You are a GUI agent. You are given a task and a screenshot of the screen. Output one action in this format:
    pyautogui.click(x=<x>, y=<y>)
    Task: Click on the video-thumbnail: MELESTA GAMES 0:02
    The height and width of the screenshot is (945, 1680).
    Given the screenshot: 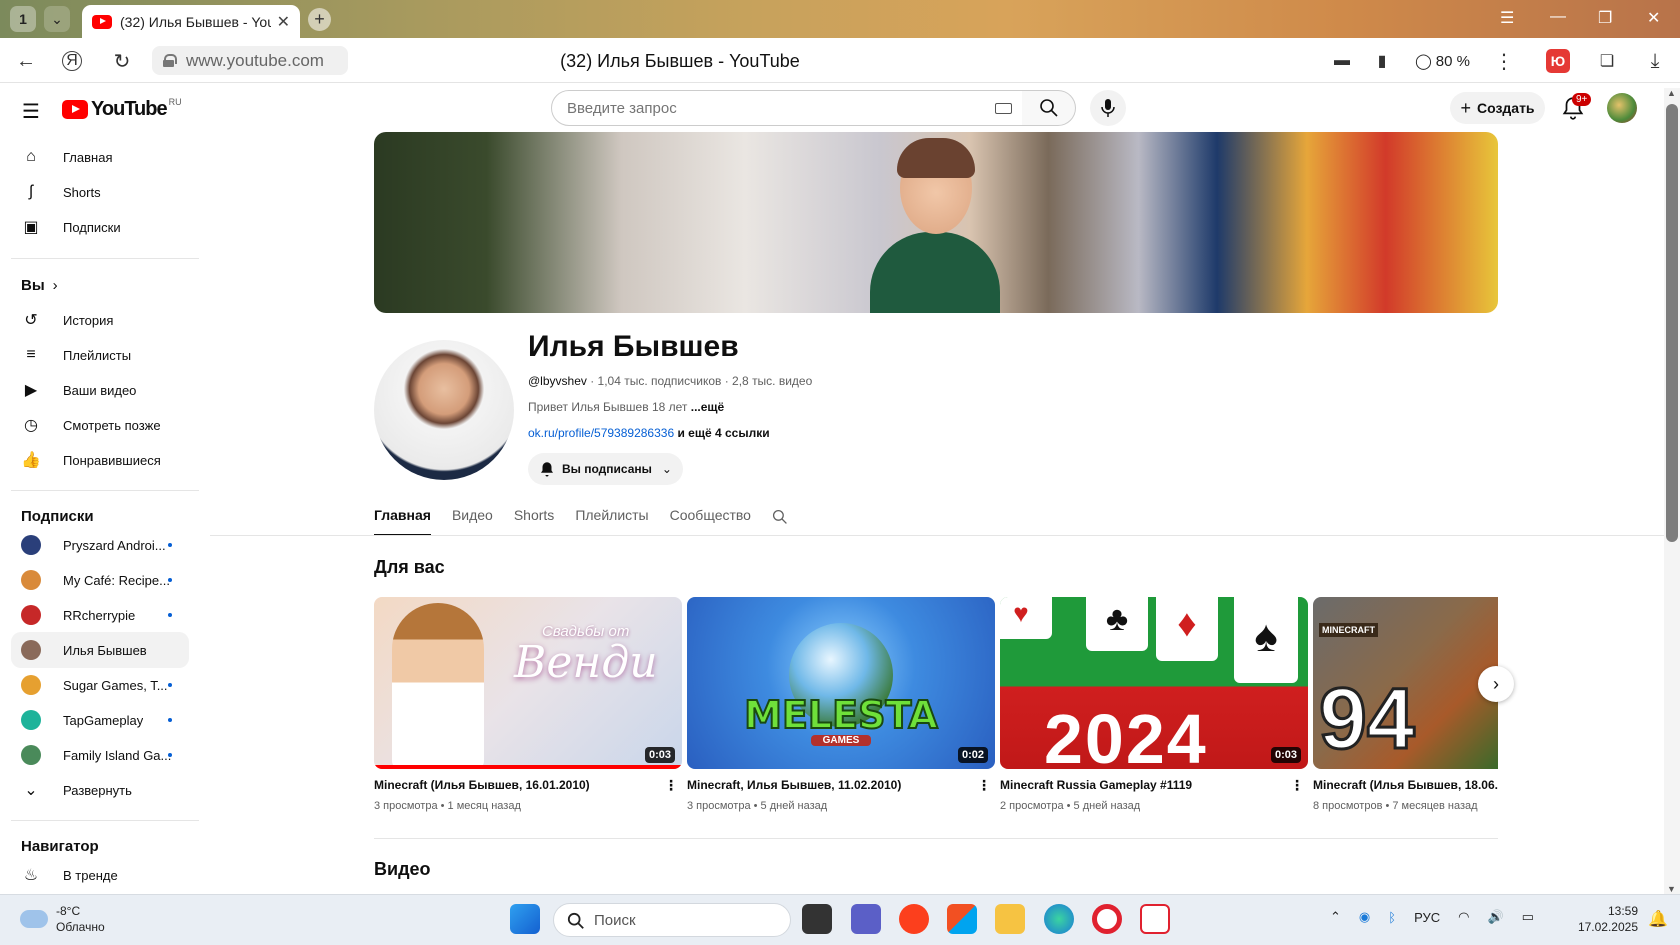 What is the action you would take?
    pyautogui.click(x=841, y=683)
    